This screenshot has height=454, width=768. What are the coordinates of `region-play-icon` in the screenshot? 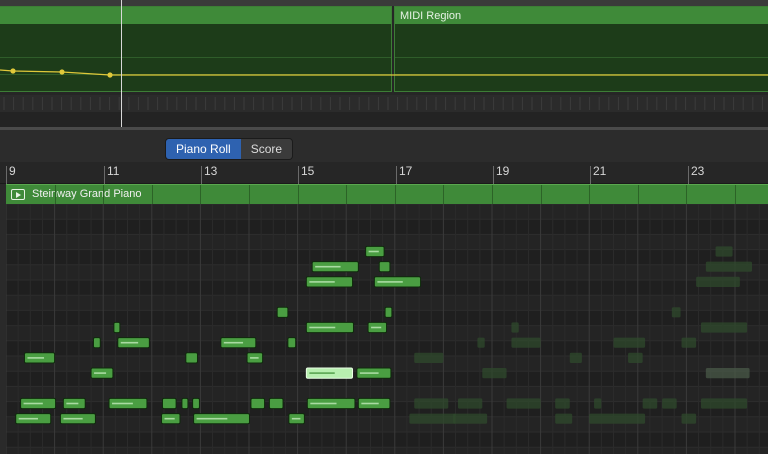 It's located at (18, 194).